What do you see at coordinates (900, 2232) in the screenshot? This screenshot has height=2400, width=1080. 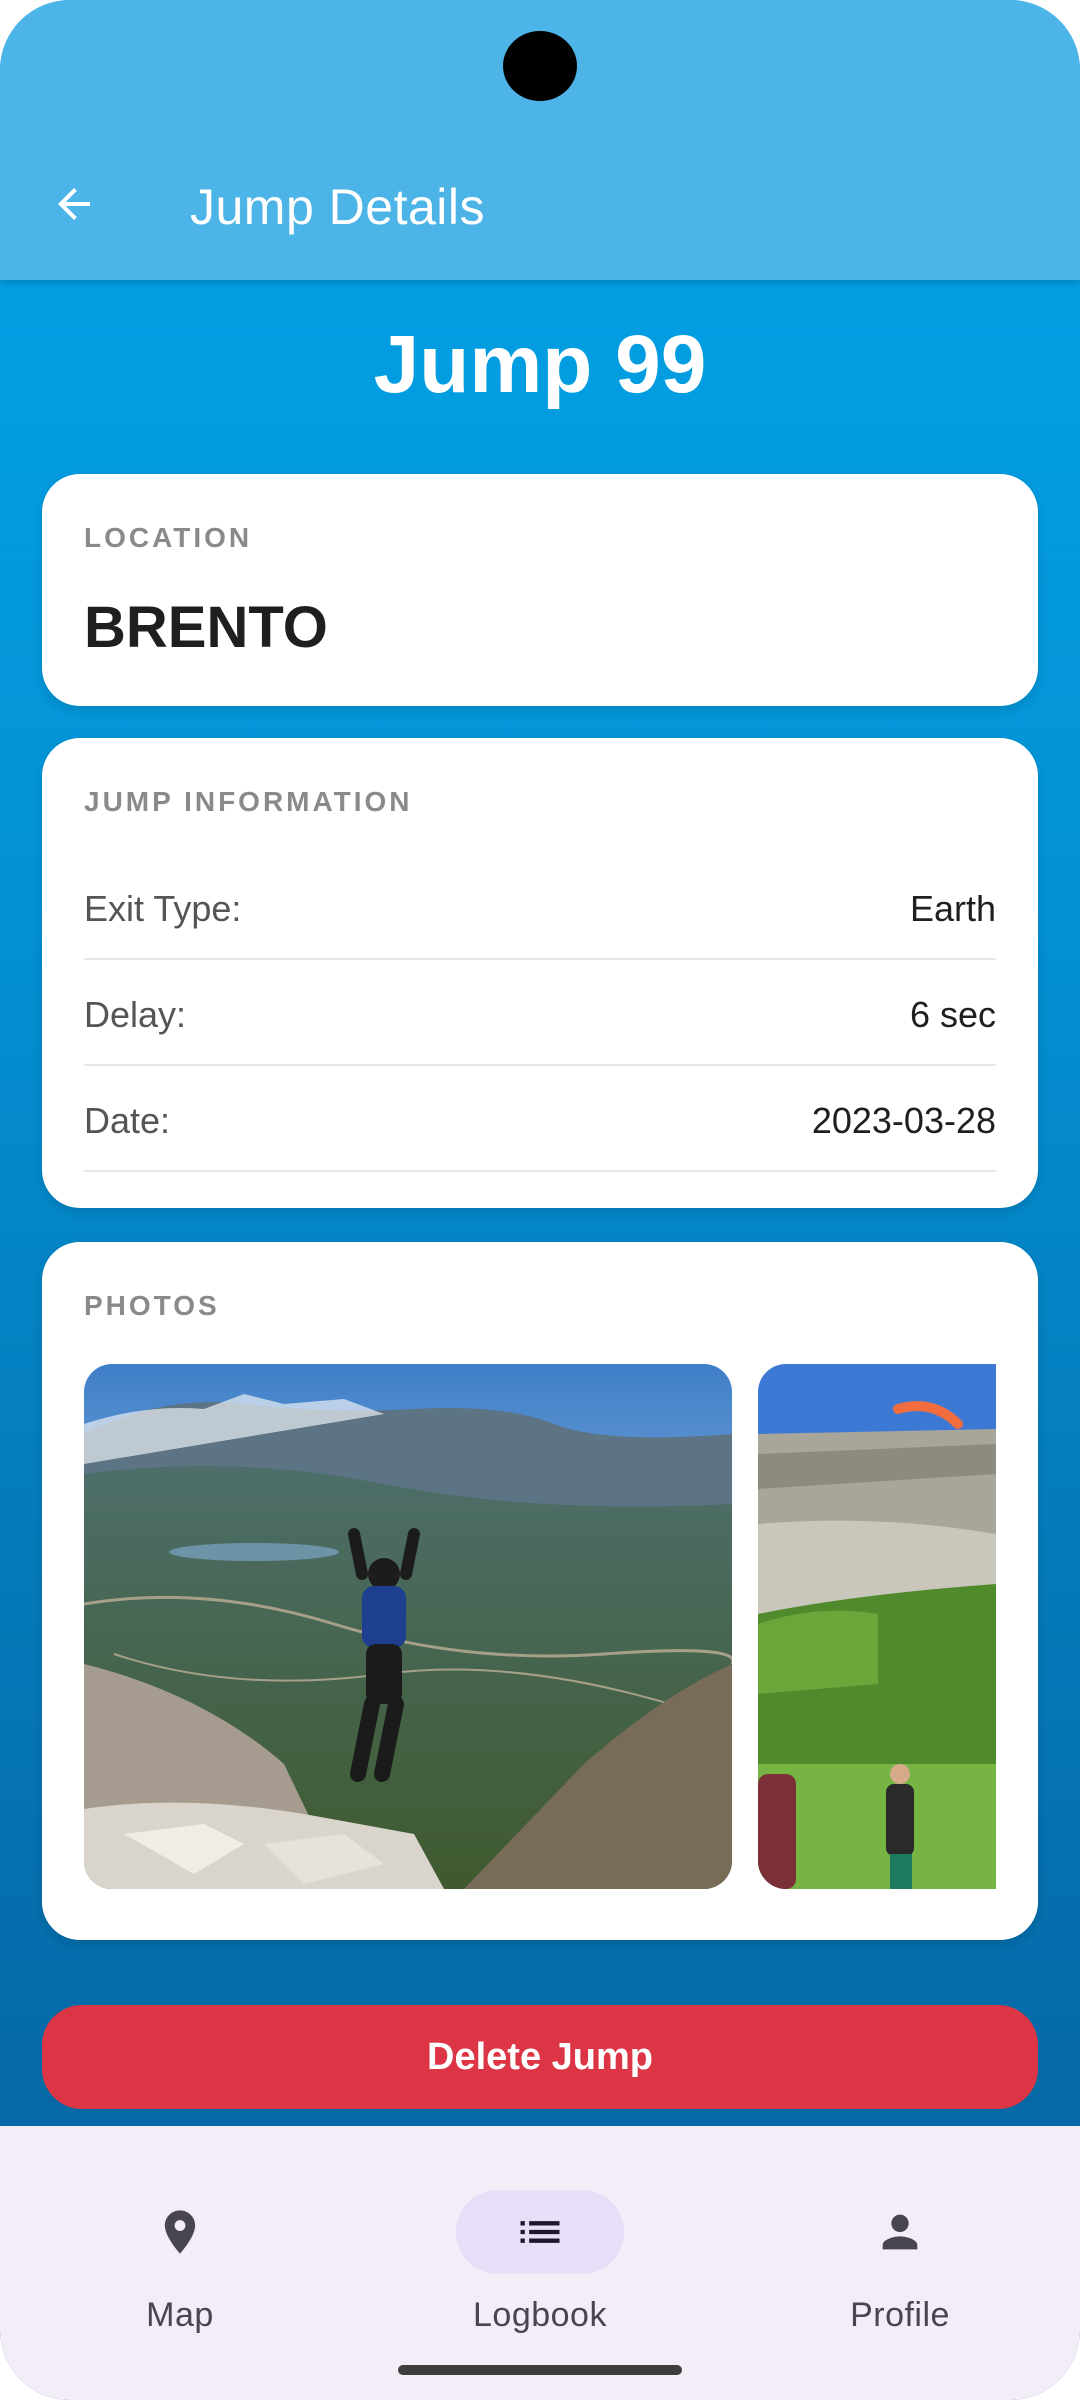 I see `person-icon` at bounding box center [900, 2232].